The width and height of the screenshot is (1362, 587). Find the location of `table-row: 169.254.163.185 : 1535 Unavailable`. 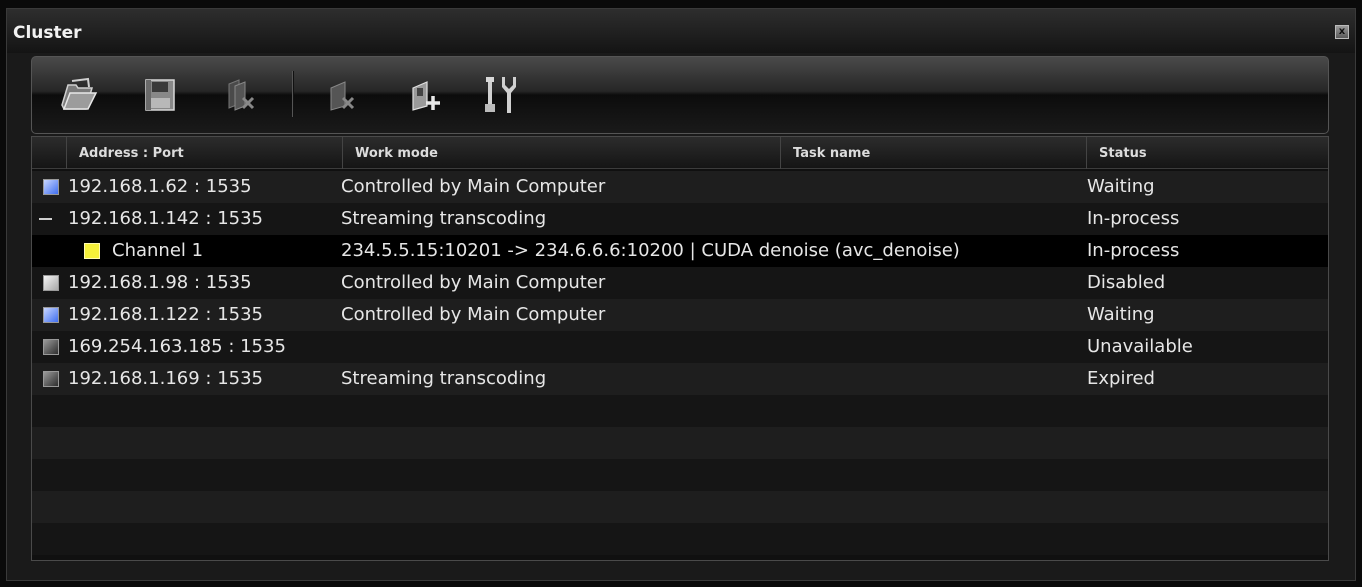

table-row: 169.254.163.185 : 1535 Unavailable is located at coordinates (680, 347).